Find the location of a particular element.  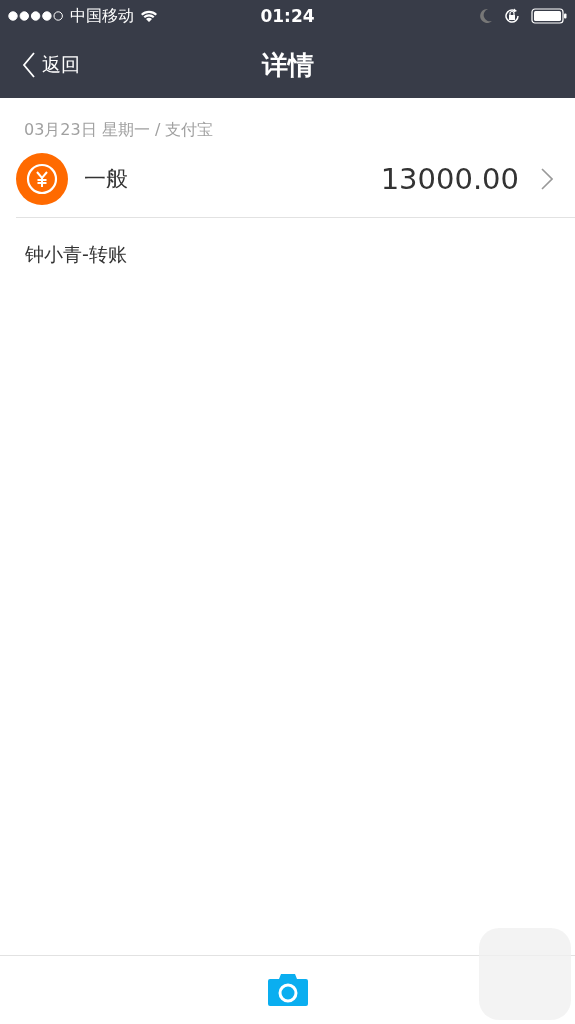

chevron-icon is located at coordinates (547, 179).